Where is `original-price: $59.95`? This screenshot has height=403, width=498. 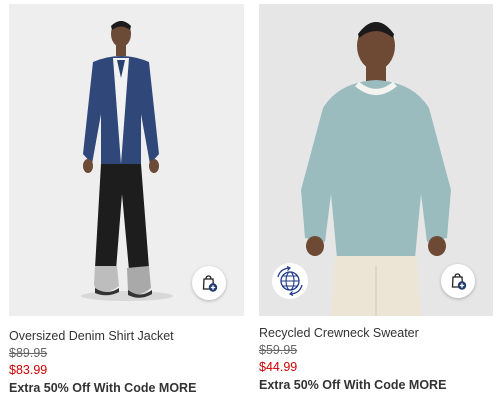 original-price: $59.95 is located at coordinates (278, 350).